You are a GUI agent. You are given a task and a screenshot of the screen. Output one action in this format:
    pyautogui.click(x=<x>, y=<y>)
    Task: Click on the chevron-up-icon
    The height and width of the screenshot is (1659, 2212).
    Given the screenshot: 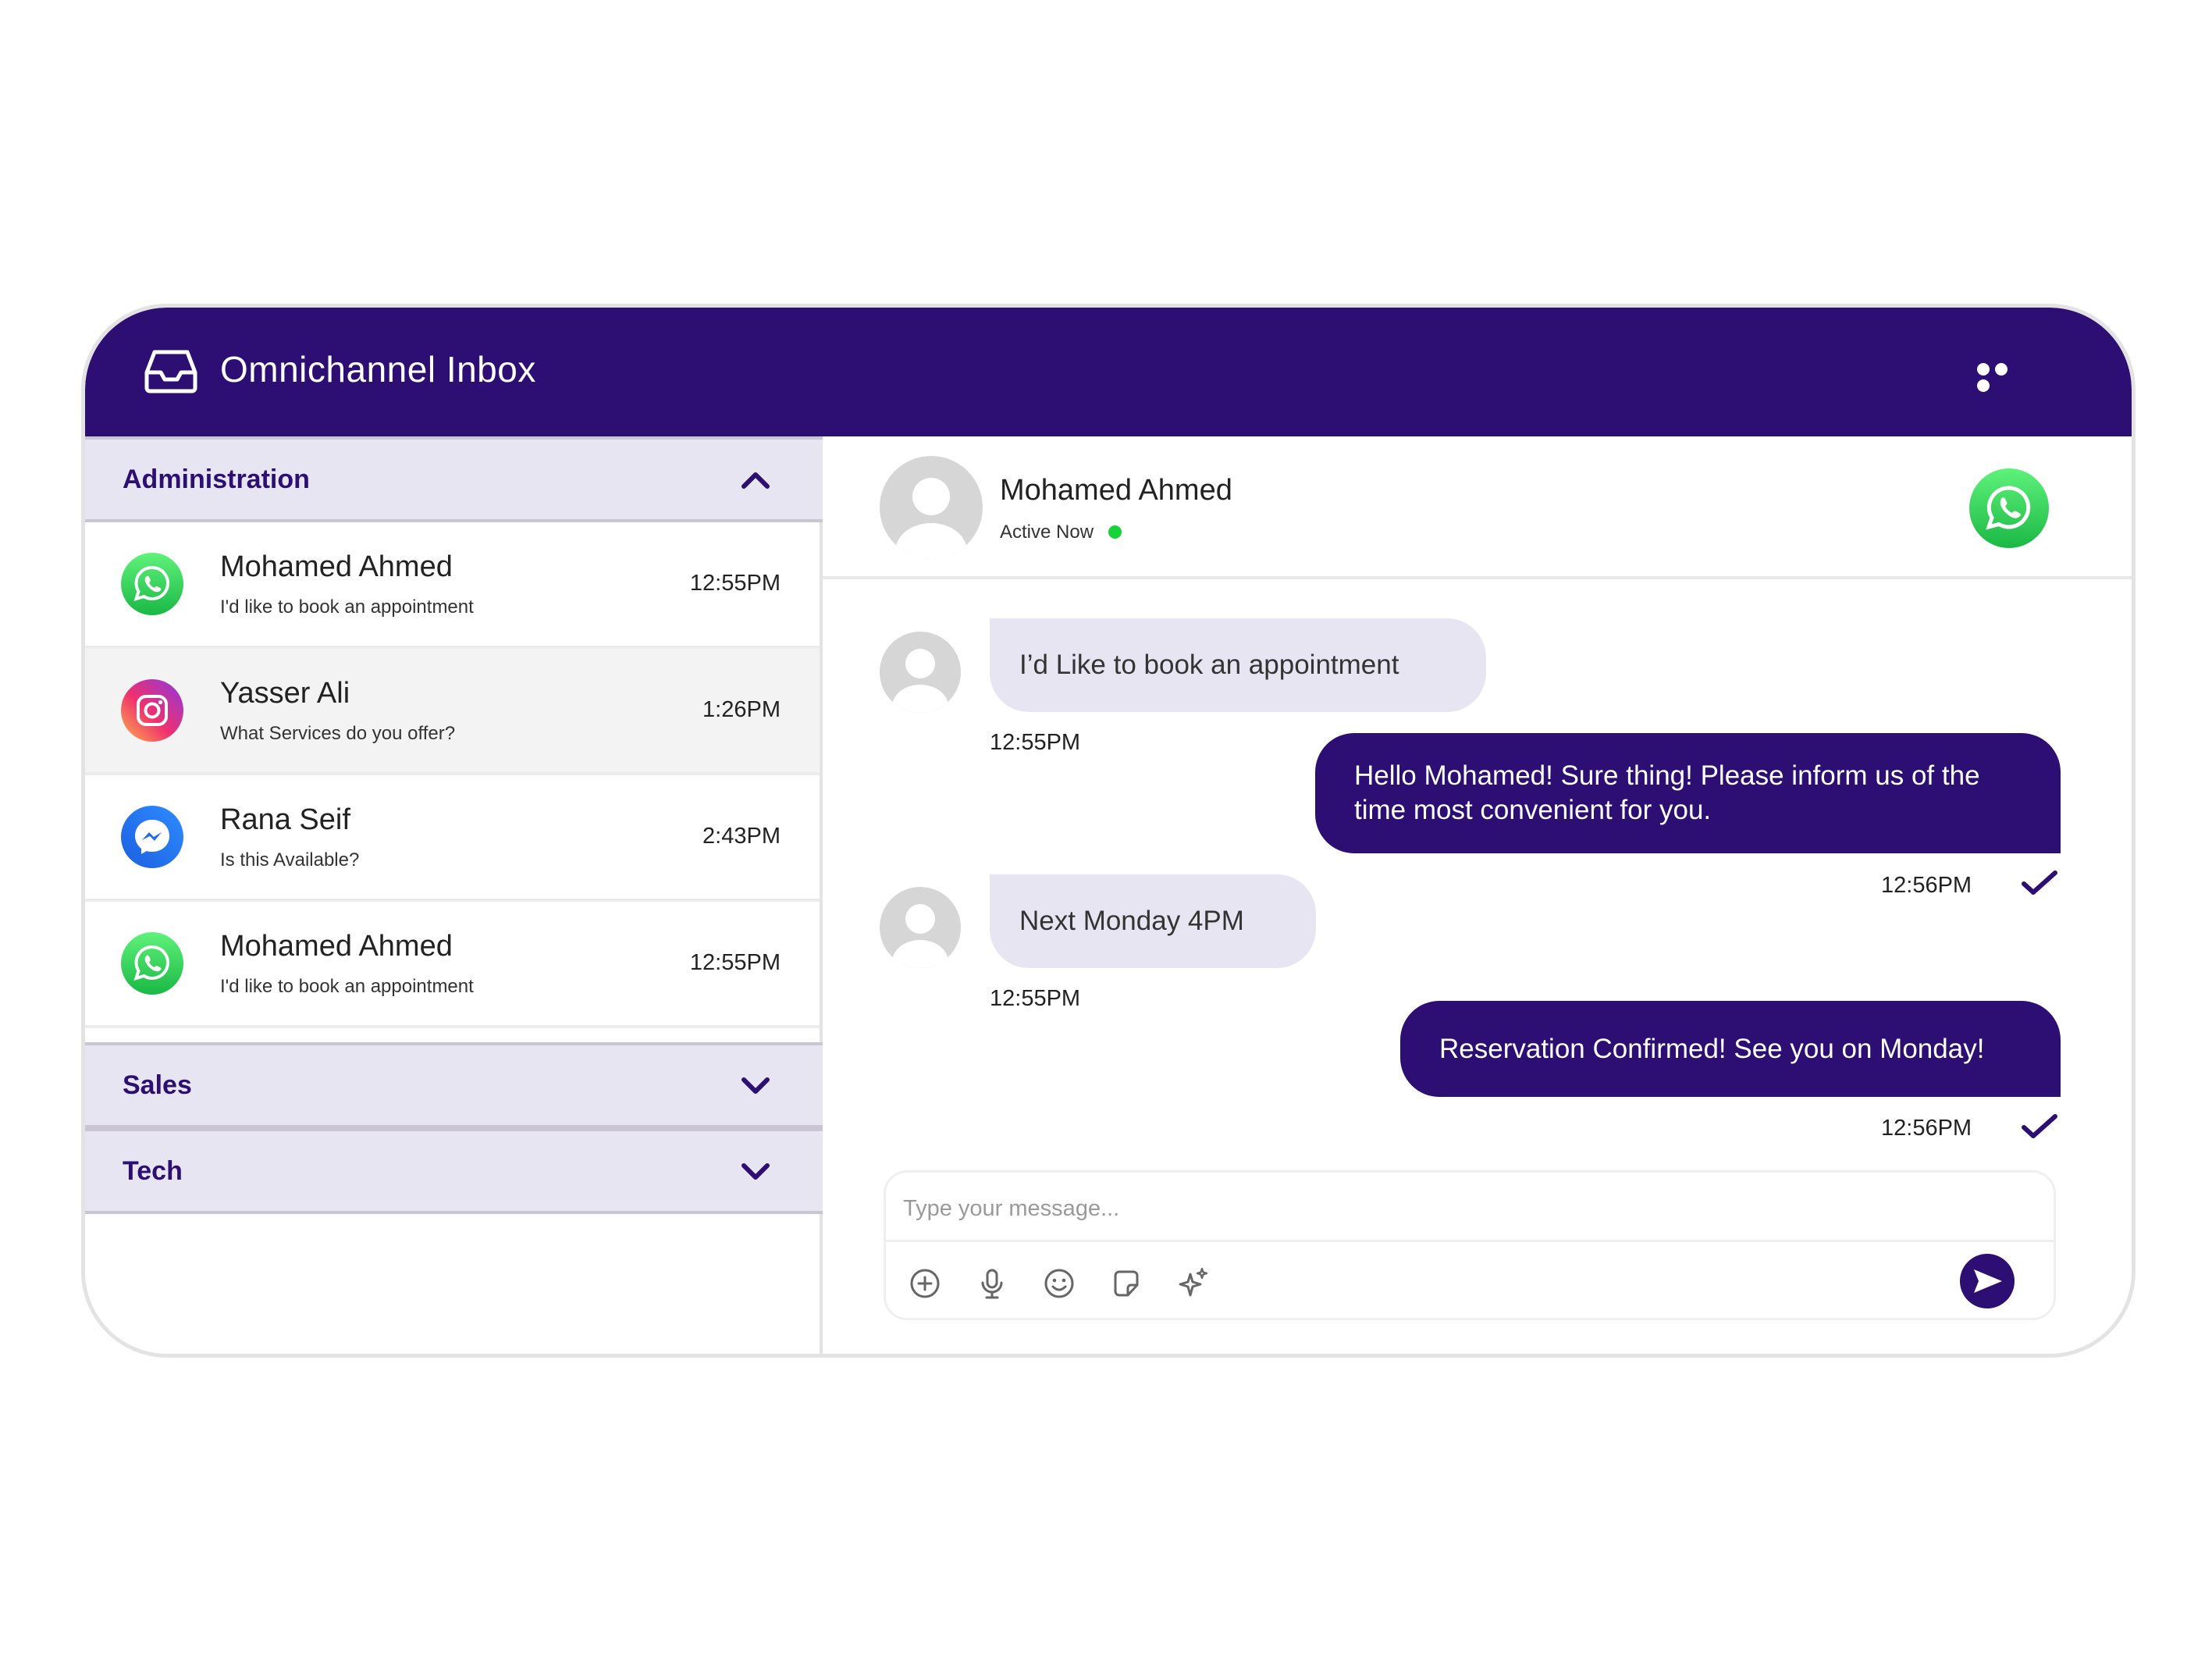 What is the action you would take?
    pyautogui.click(x=756, y=480)
    